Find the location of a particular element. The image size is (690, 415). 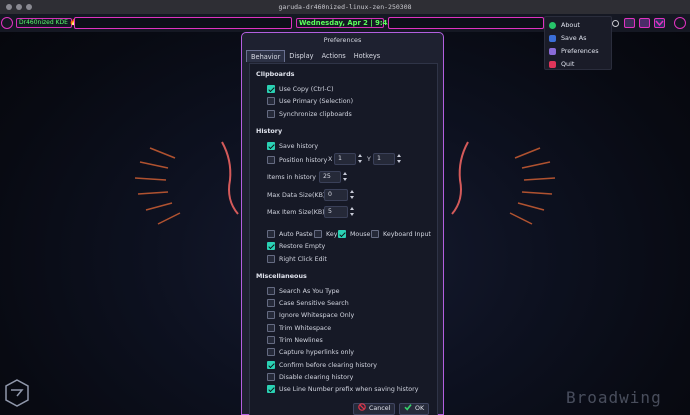

position-y-stepper is located at coordinates (400, 159).